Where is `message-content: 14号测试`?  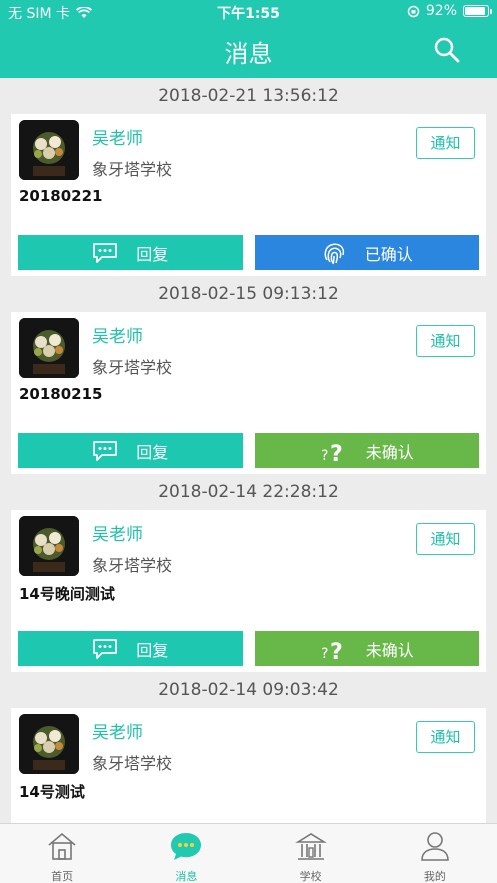 message-content: 14号测试 is located at coordinates (52, 792).